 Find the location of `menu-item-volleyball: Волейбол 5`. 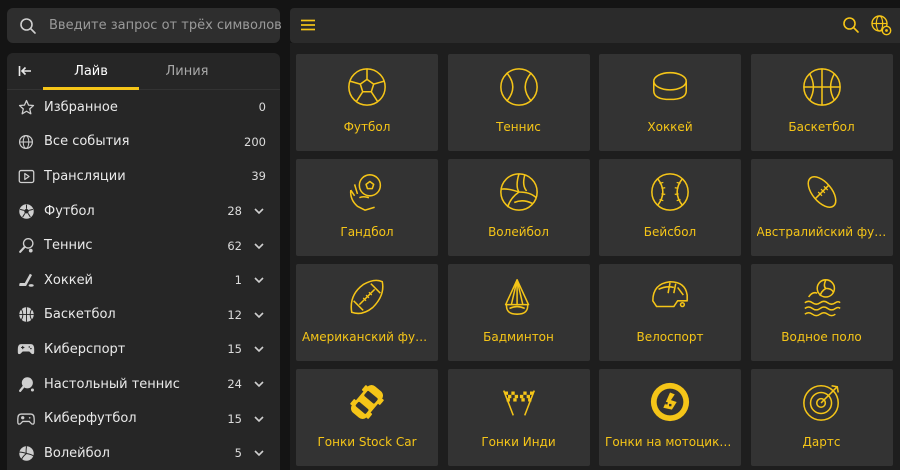

menu-item-volleyball: Волейбол 5 is located at coordinates (143, 453).